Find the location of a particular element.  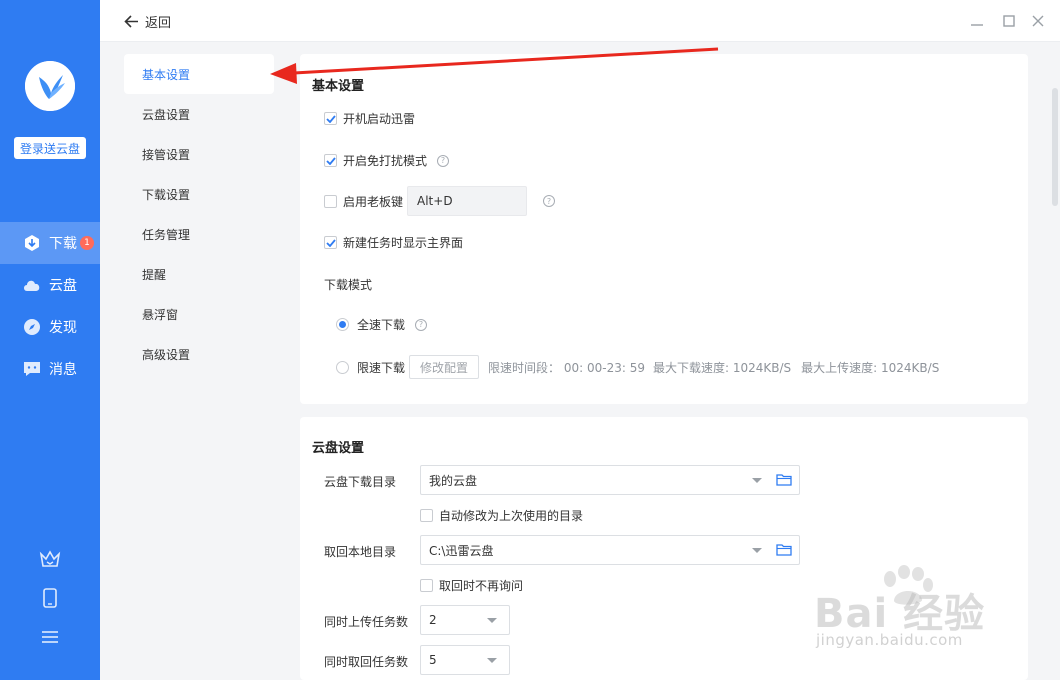

baidu-watermark: Bai 经验 jingyan.baidu.com is located at coordinates (908, 615).